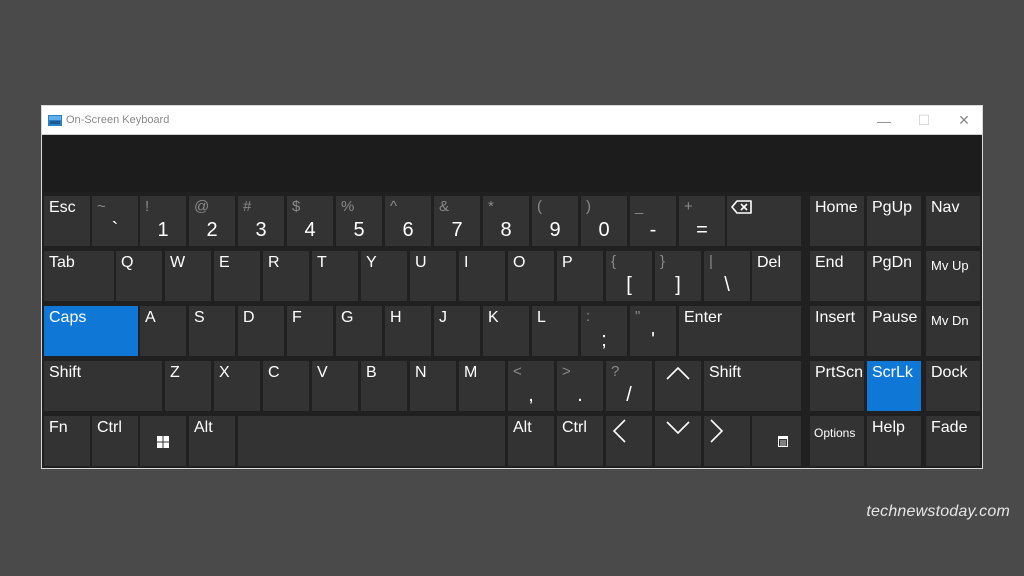 The height and width of the screenshot is (576, 1024). What do you see at coordinates (727, 441) in the screenshot?
I see `key-right-arrow` at bounding box center [727, 441].